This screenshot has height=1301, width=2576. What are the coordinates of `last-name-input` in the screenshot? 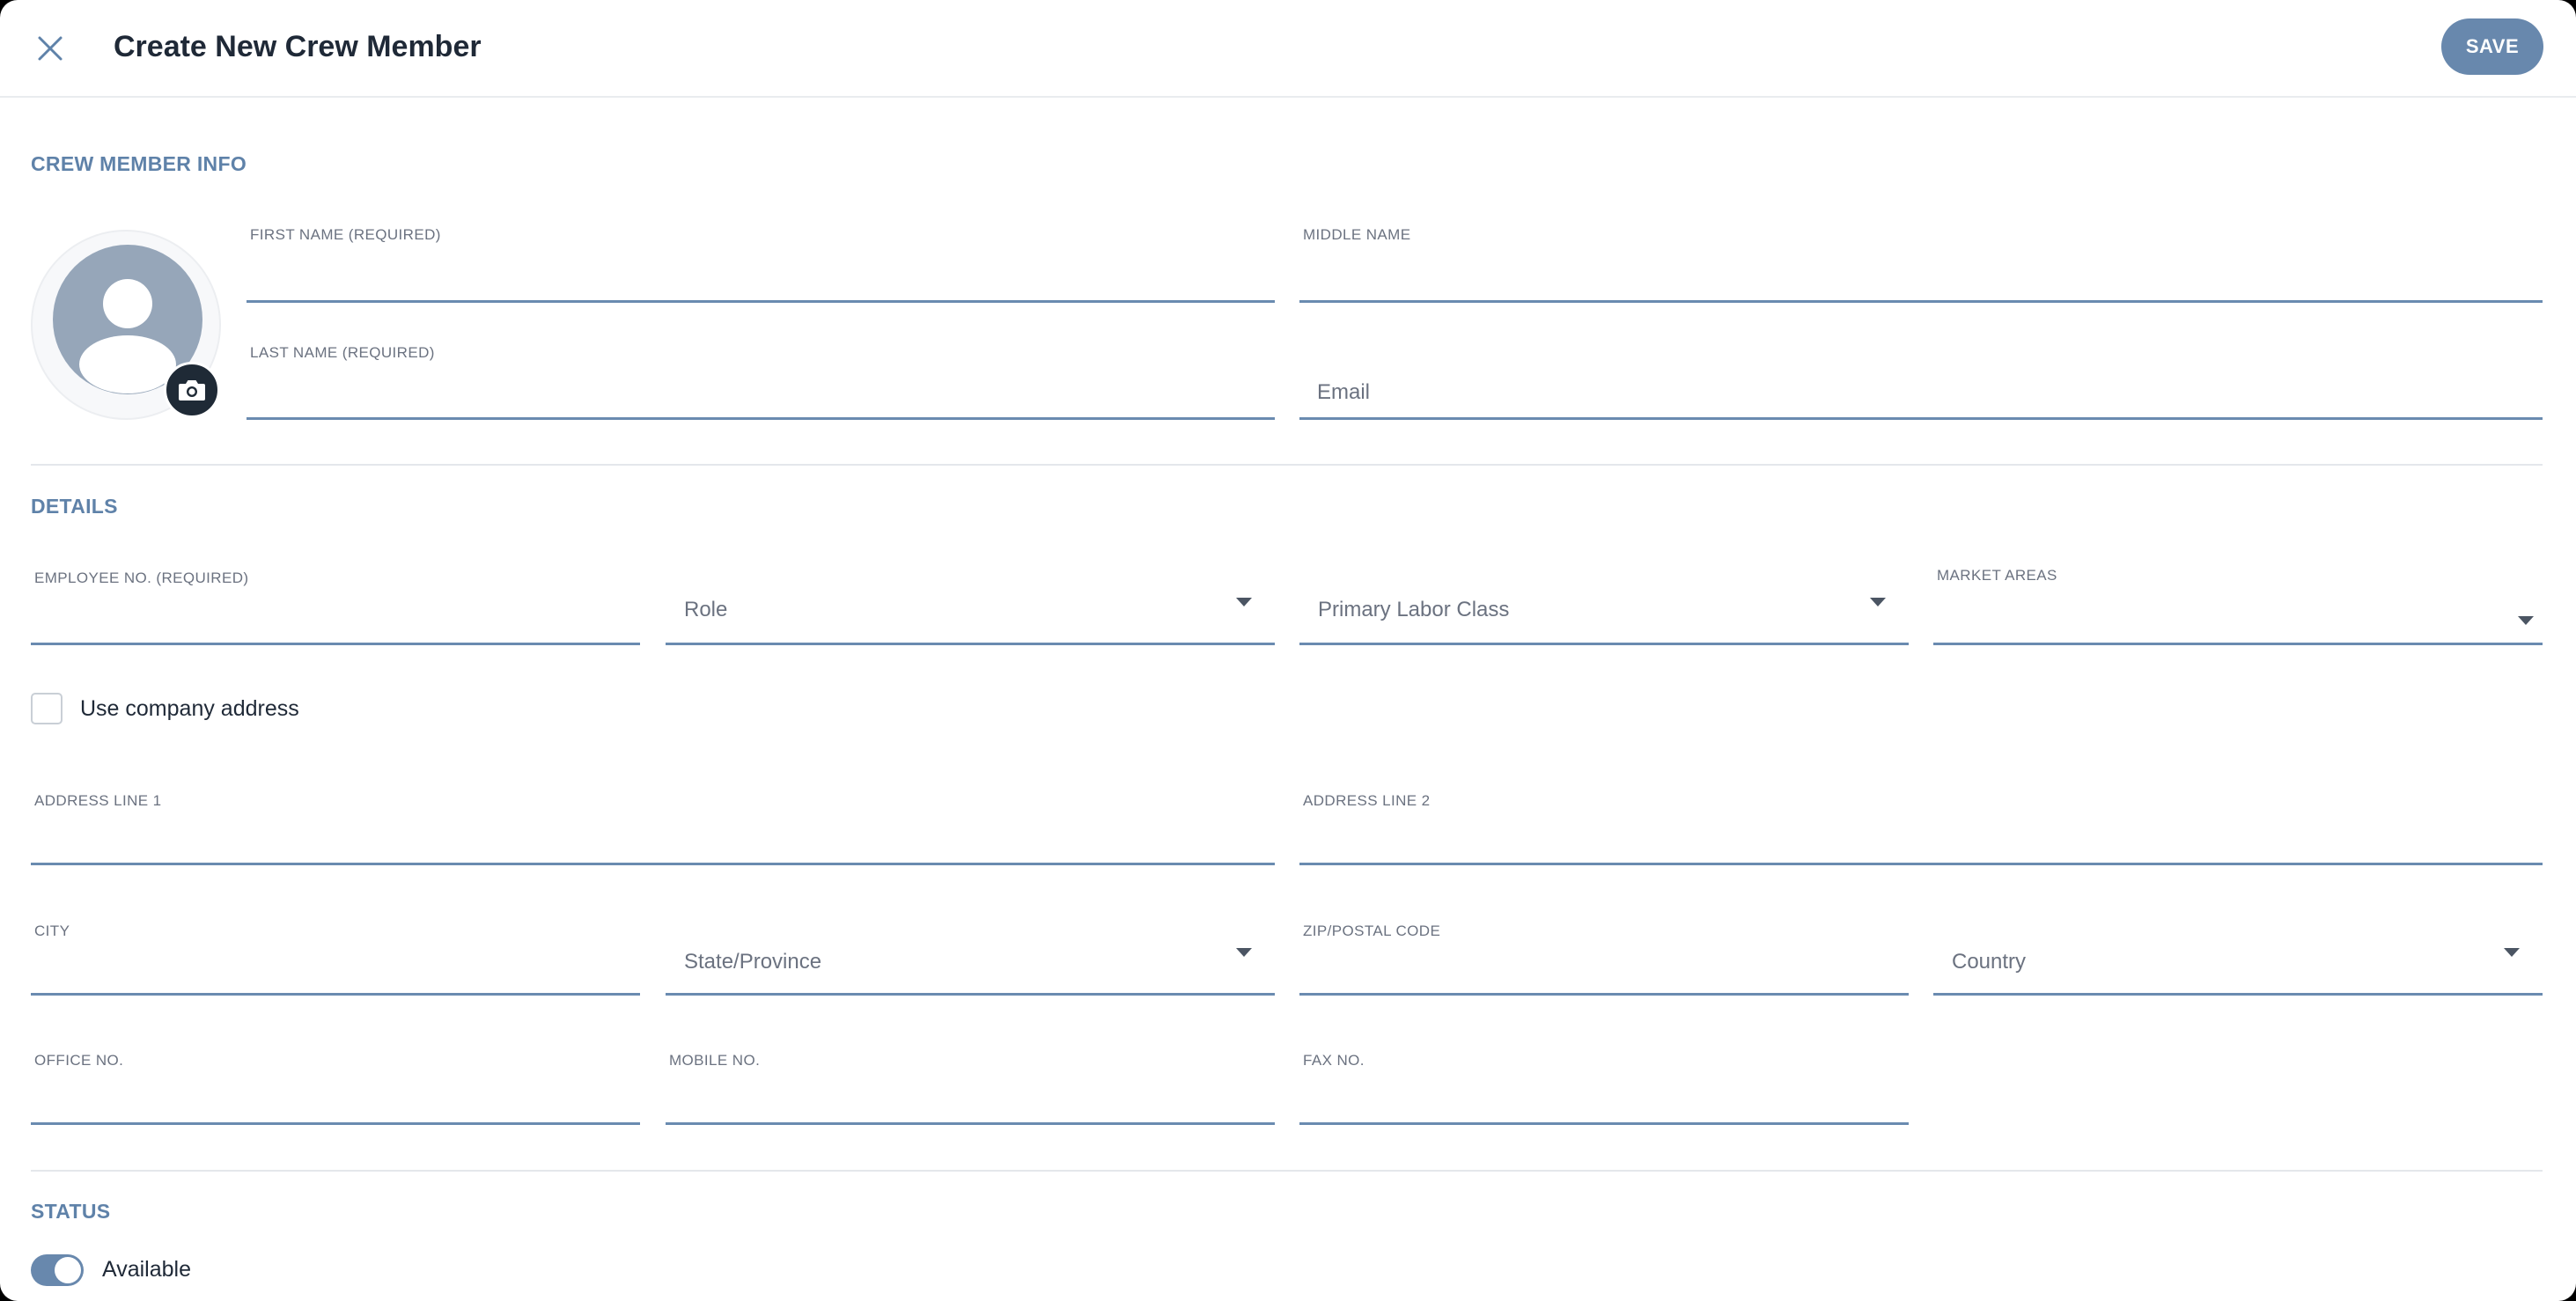 It's located at (761, 399).